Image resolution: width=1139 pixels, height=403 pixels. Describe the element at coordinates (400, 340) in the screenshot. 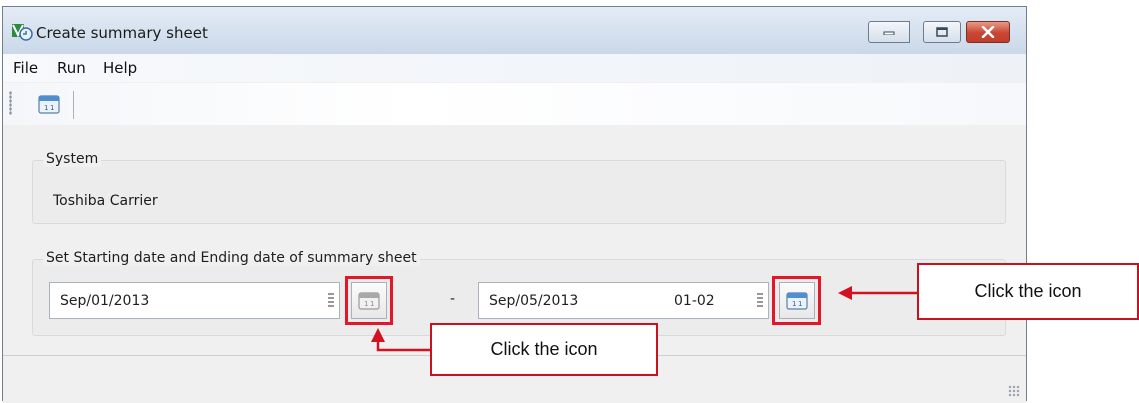

I see `callout-bottom-arrow` at that location.